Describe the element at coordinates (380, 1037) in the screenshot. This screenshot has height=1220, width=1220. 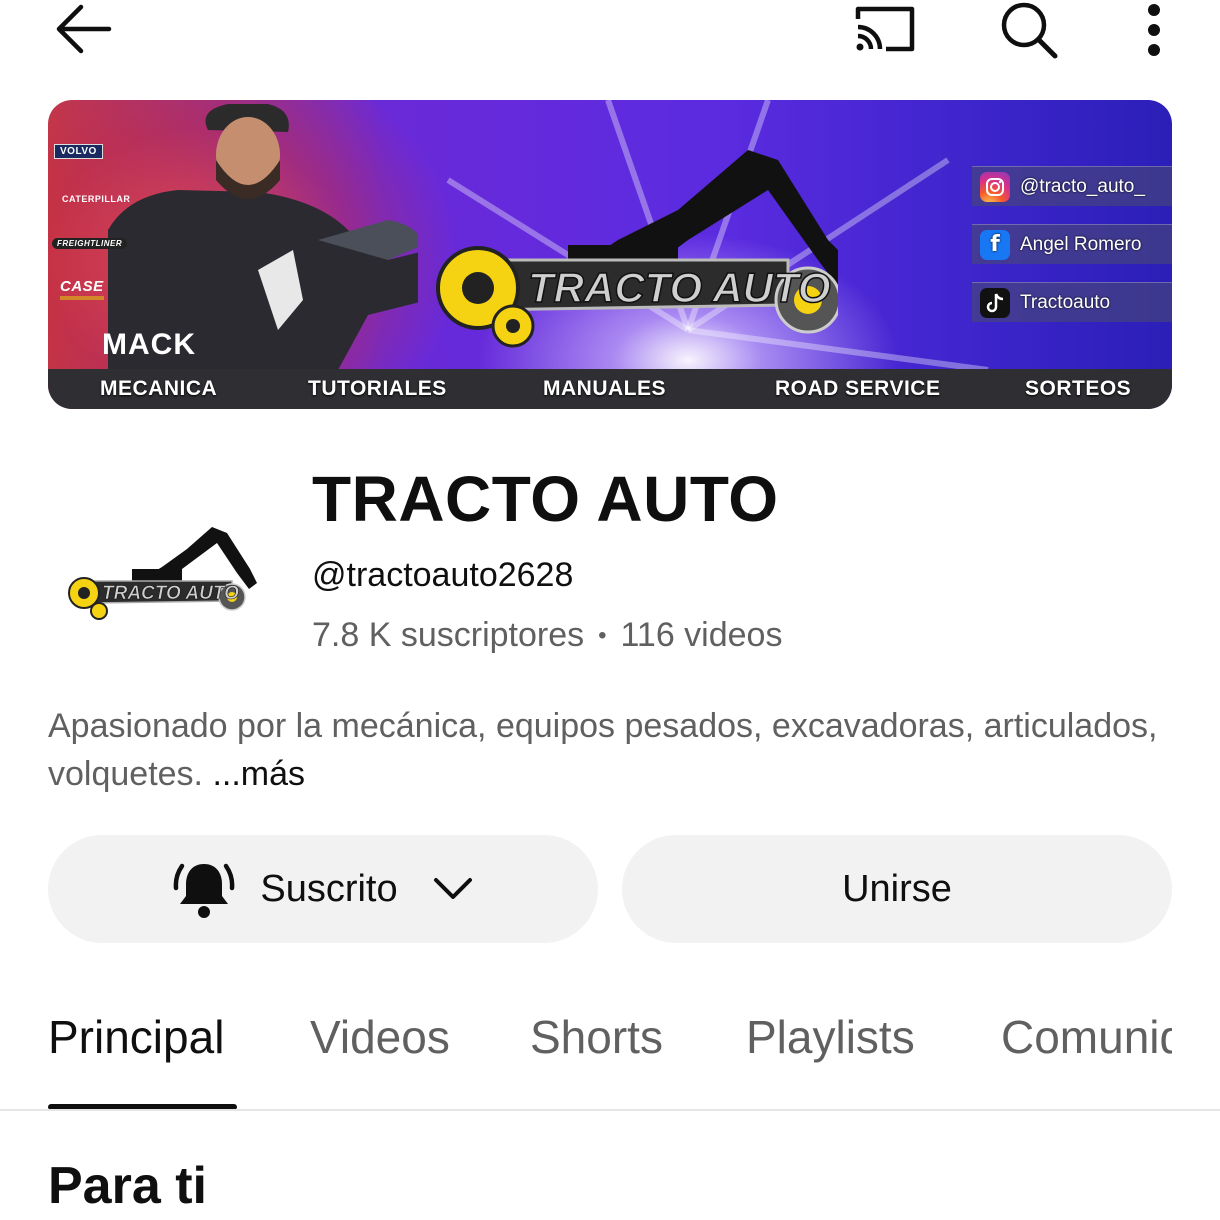
I see `tab-videos: Videos` at that location.